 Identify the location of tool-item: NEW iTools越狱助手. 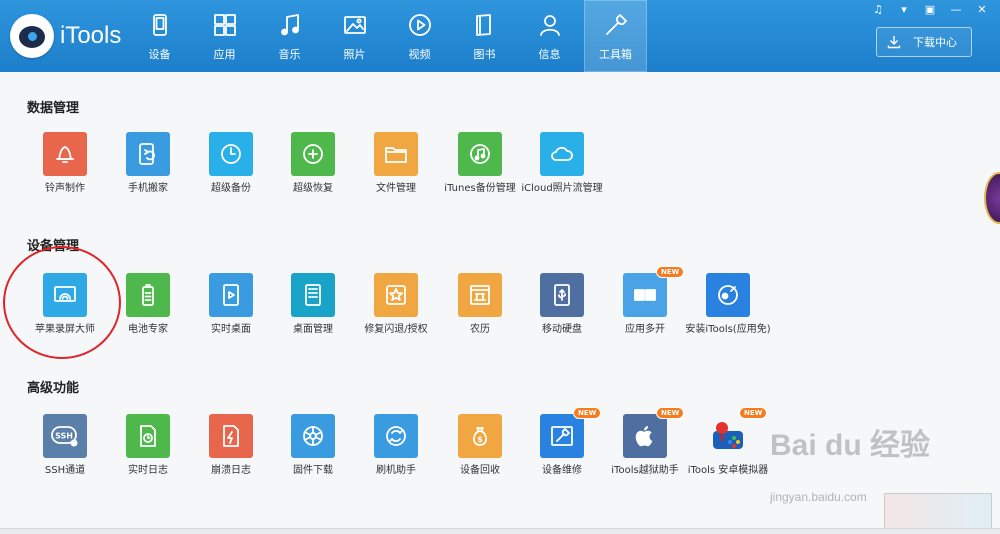
(645, 446).